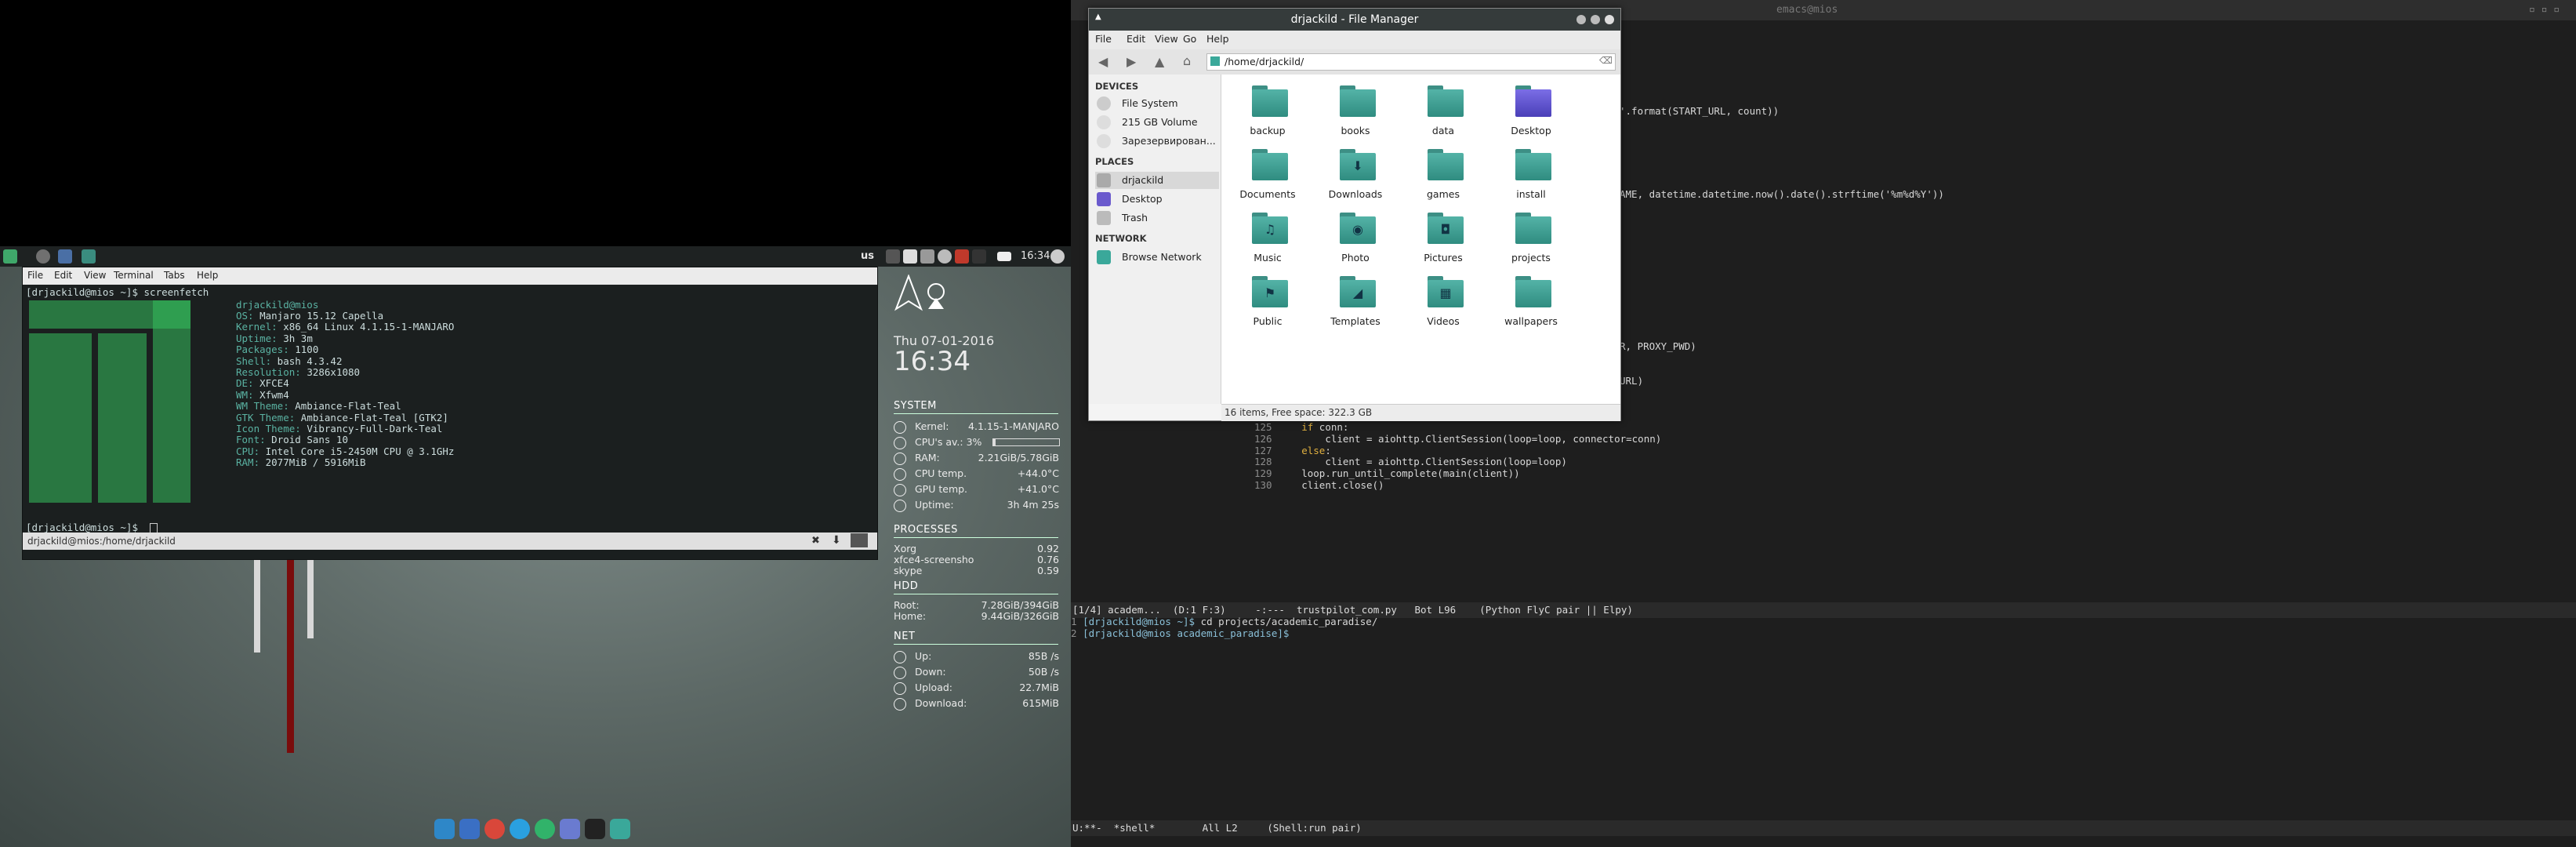 The height and width of the screenshot is (847, 2576). Describe the element at coordinates (1131, 61) in the screenshot. I see `forward-icon: ▶` at that location.